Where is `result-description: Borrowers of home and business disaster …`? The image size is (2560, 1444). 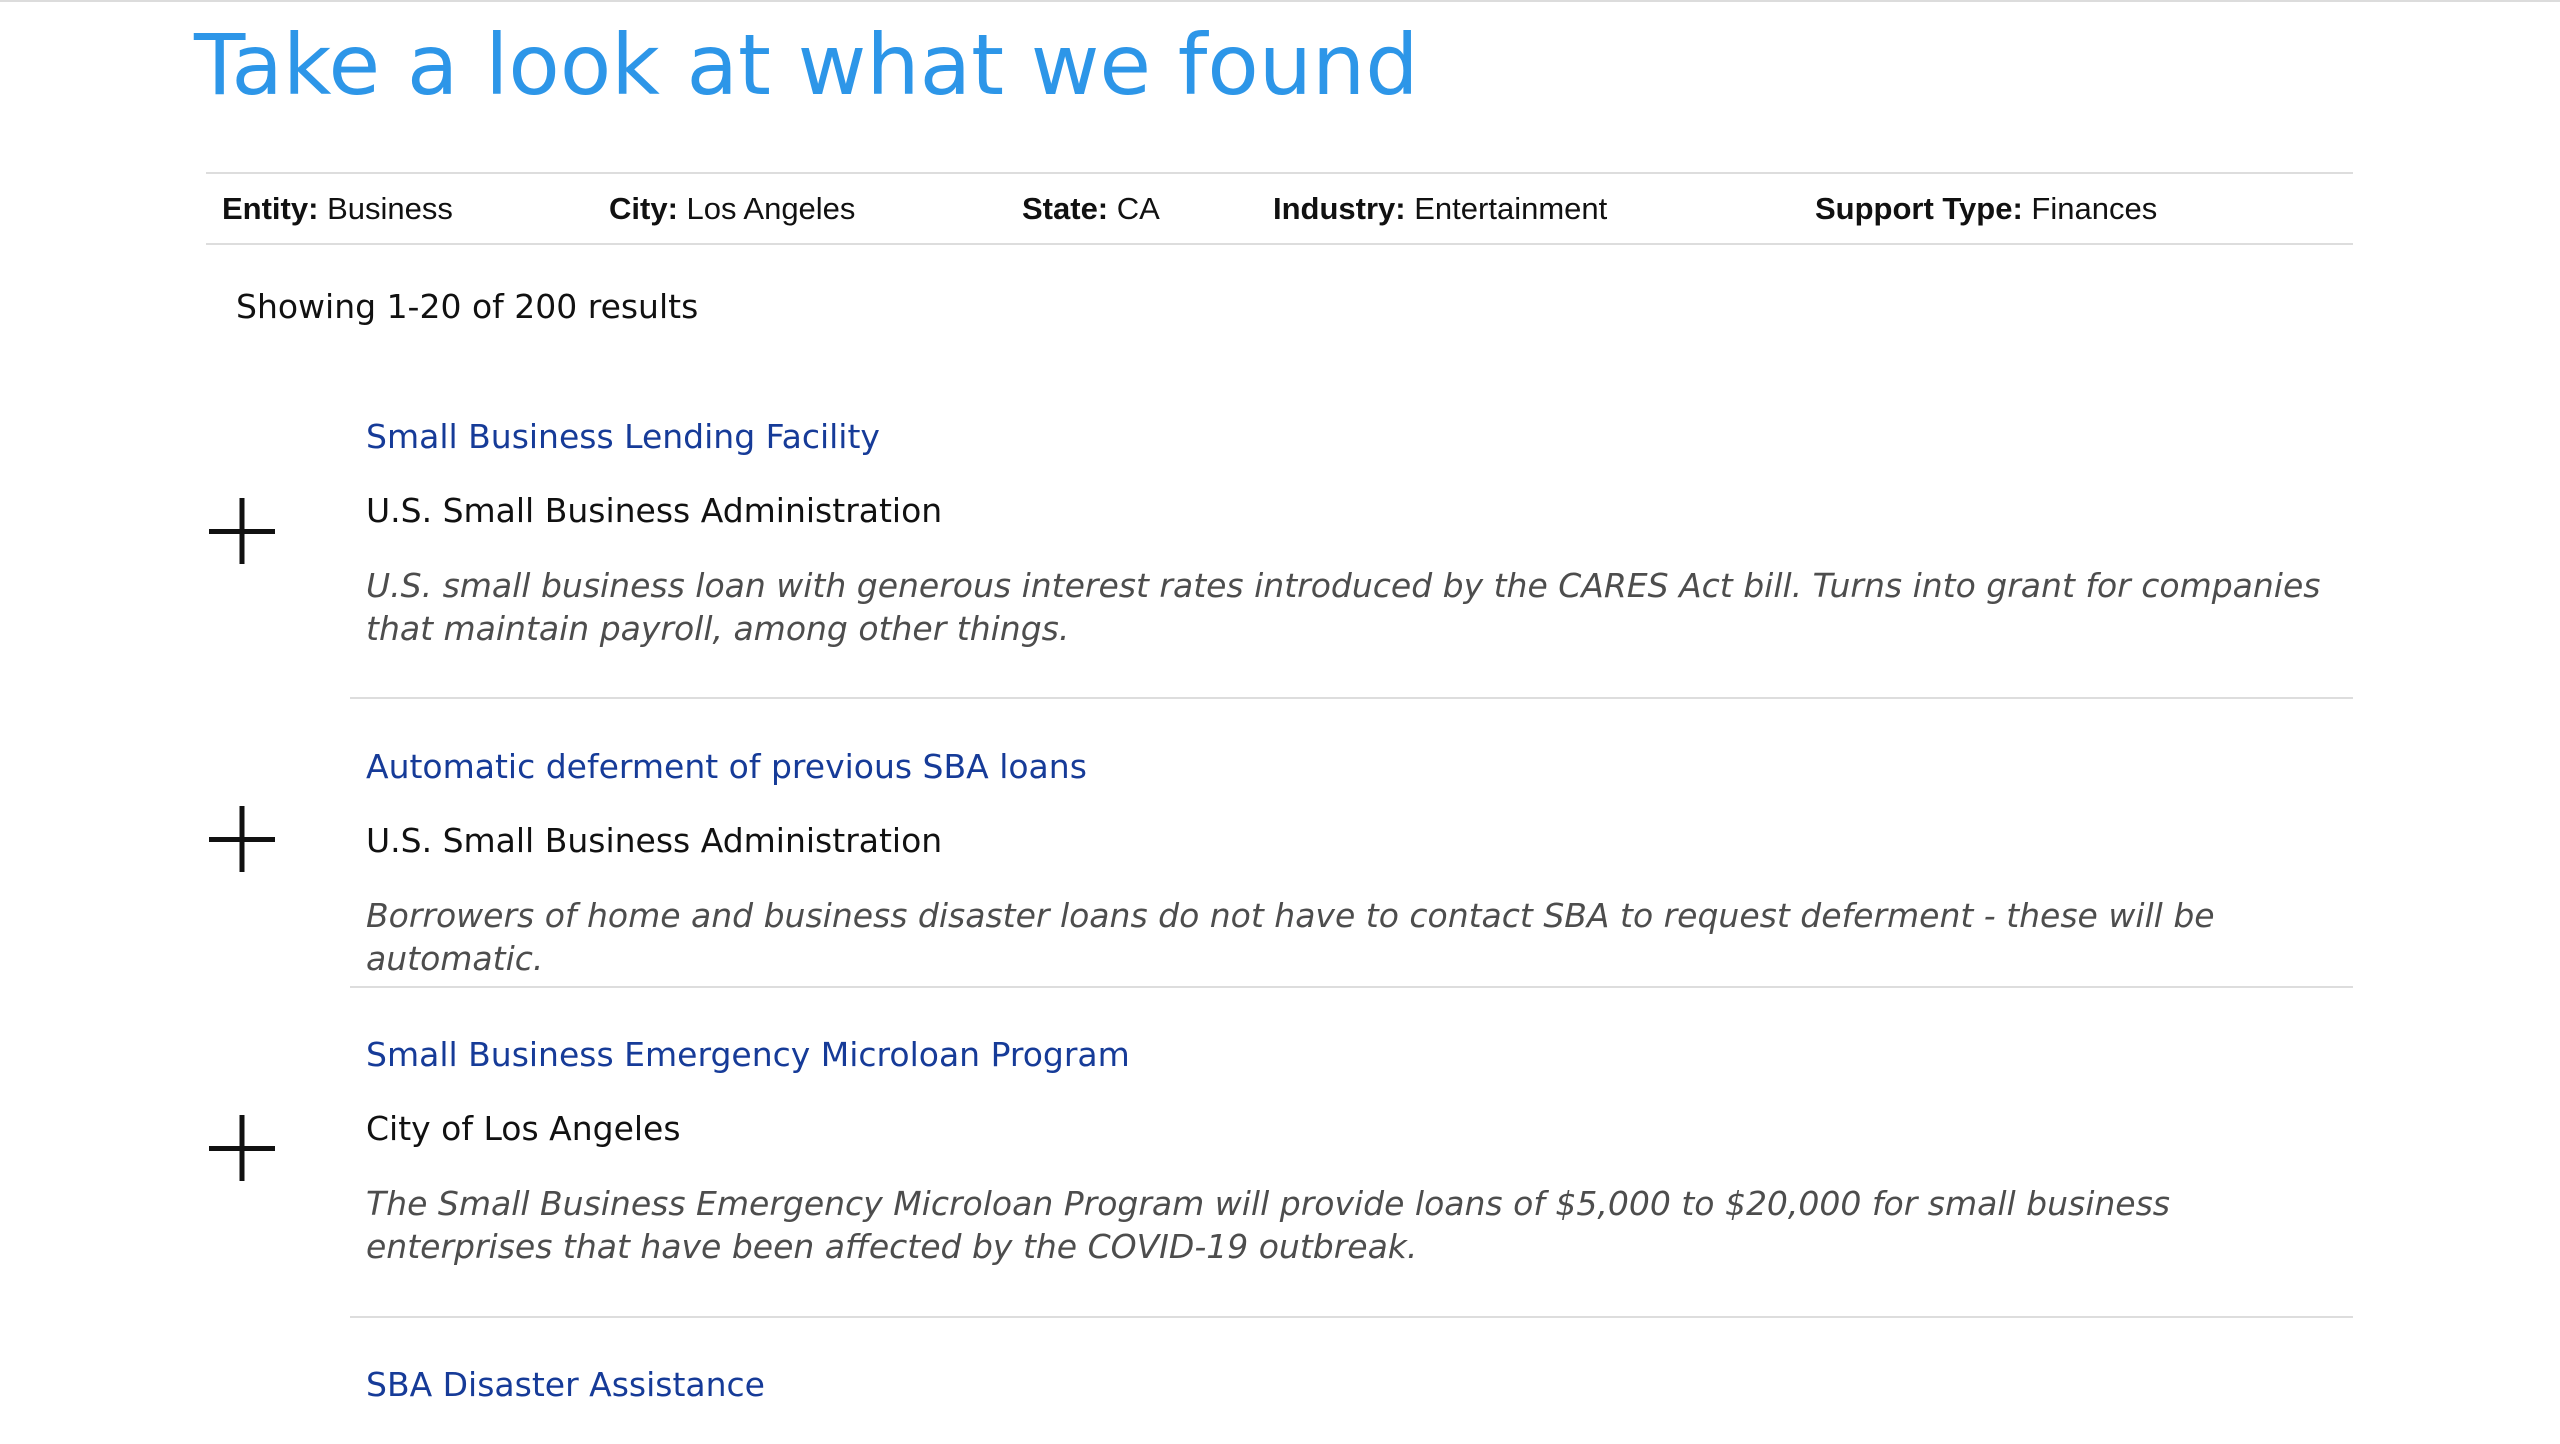 result-description: Borrowers of home and business disaster … is located at coordinates (1290, 937).